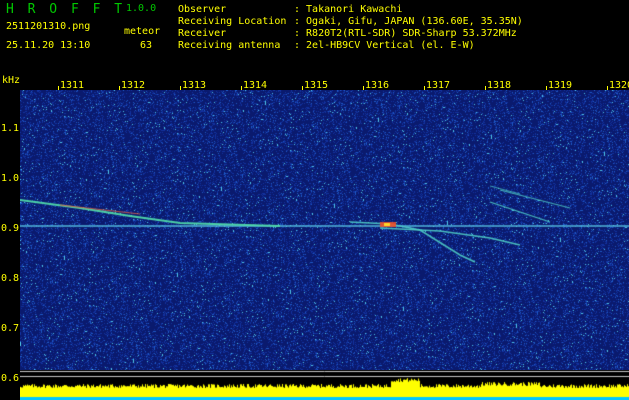 The height and width of the screenshot is (400, 629). I want to click on y-tick-label: 0.9, so click(10, 228).